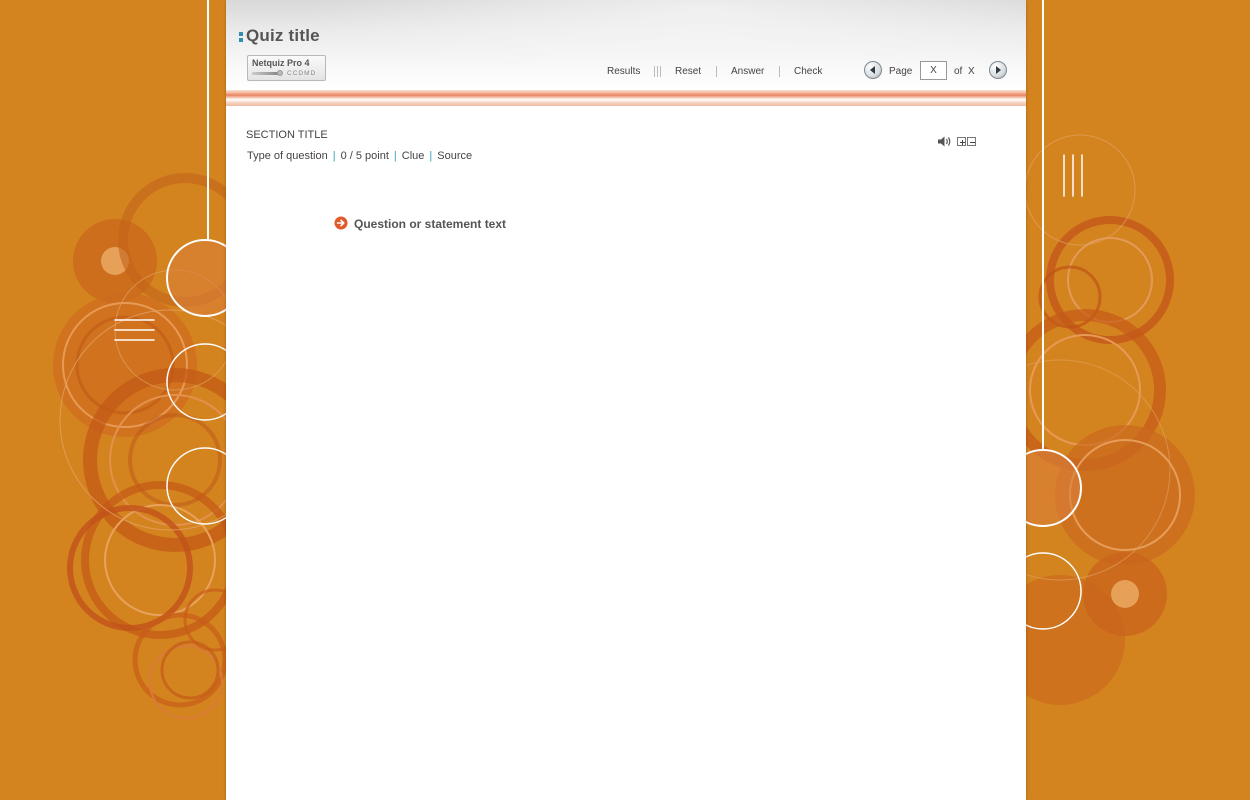  I want to click on total-pages: X, so click(971, 71).